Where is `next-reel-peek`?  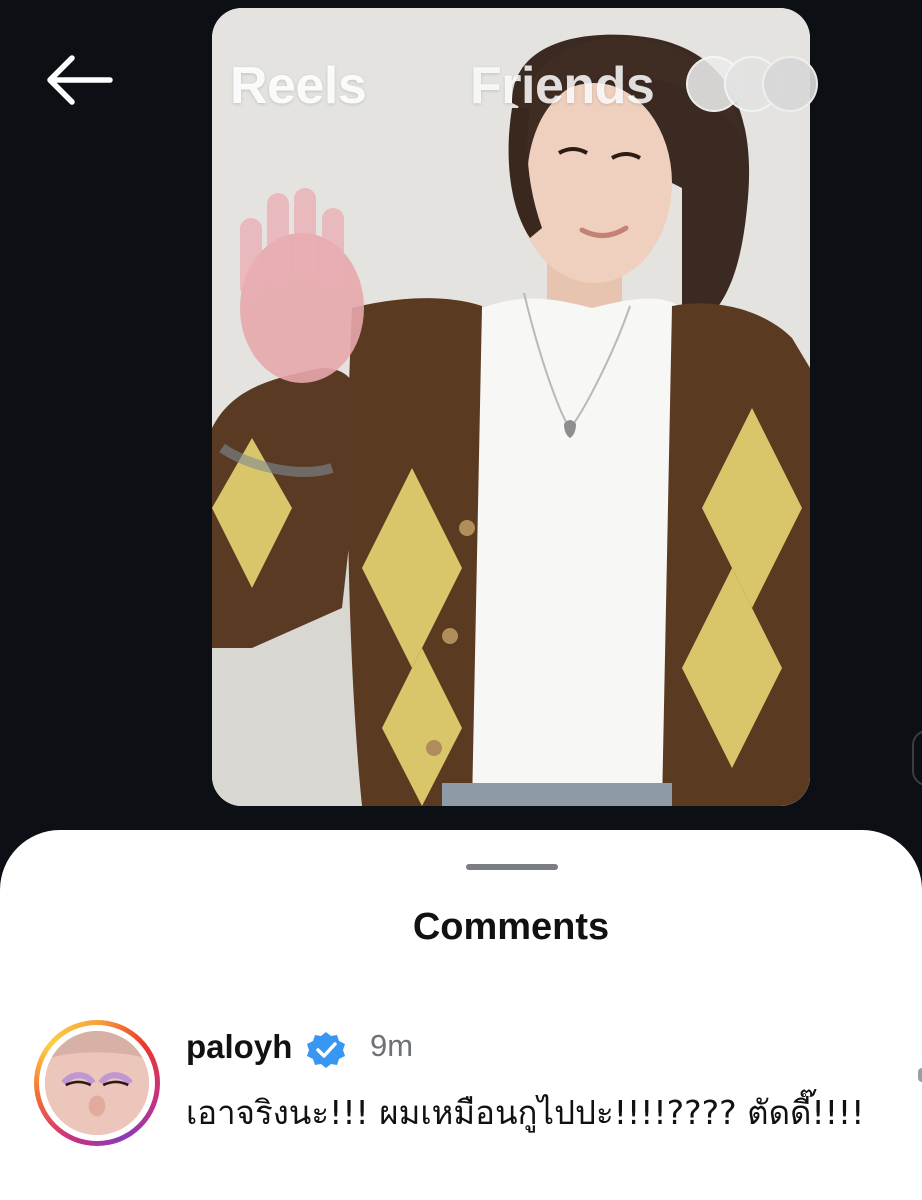
next-reel-peek is located at coordinates (917, 758).